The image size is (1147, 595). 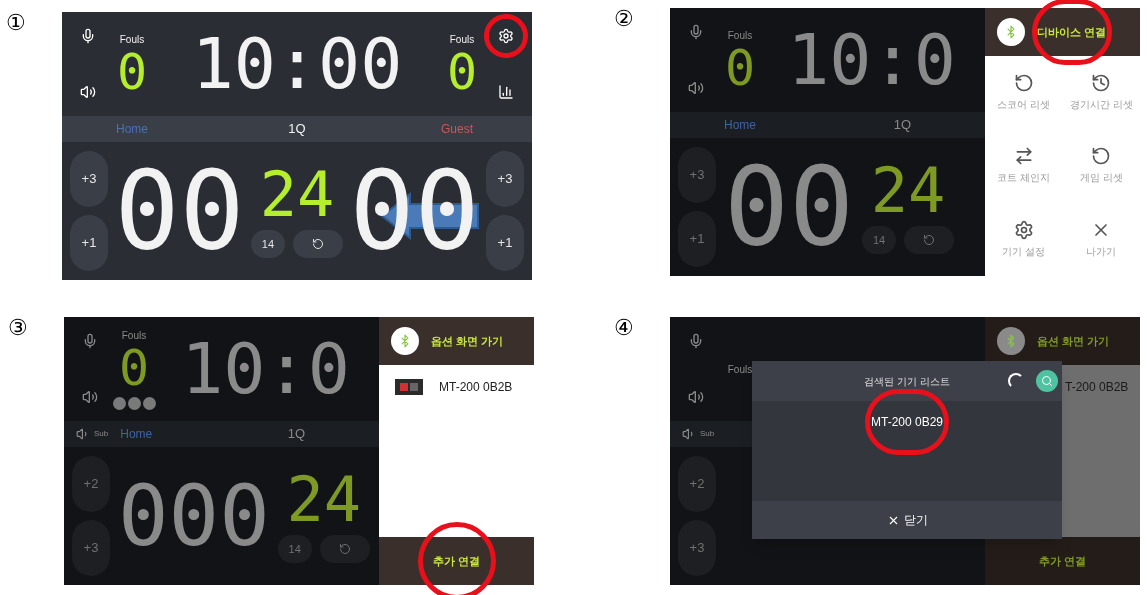 I want to click on guest-label: Guest, so click(x=457, y=129).